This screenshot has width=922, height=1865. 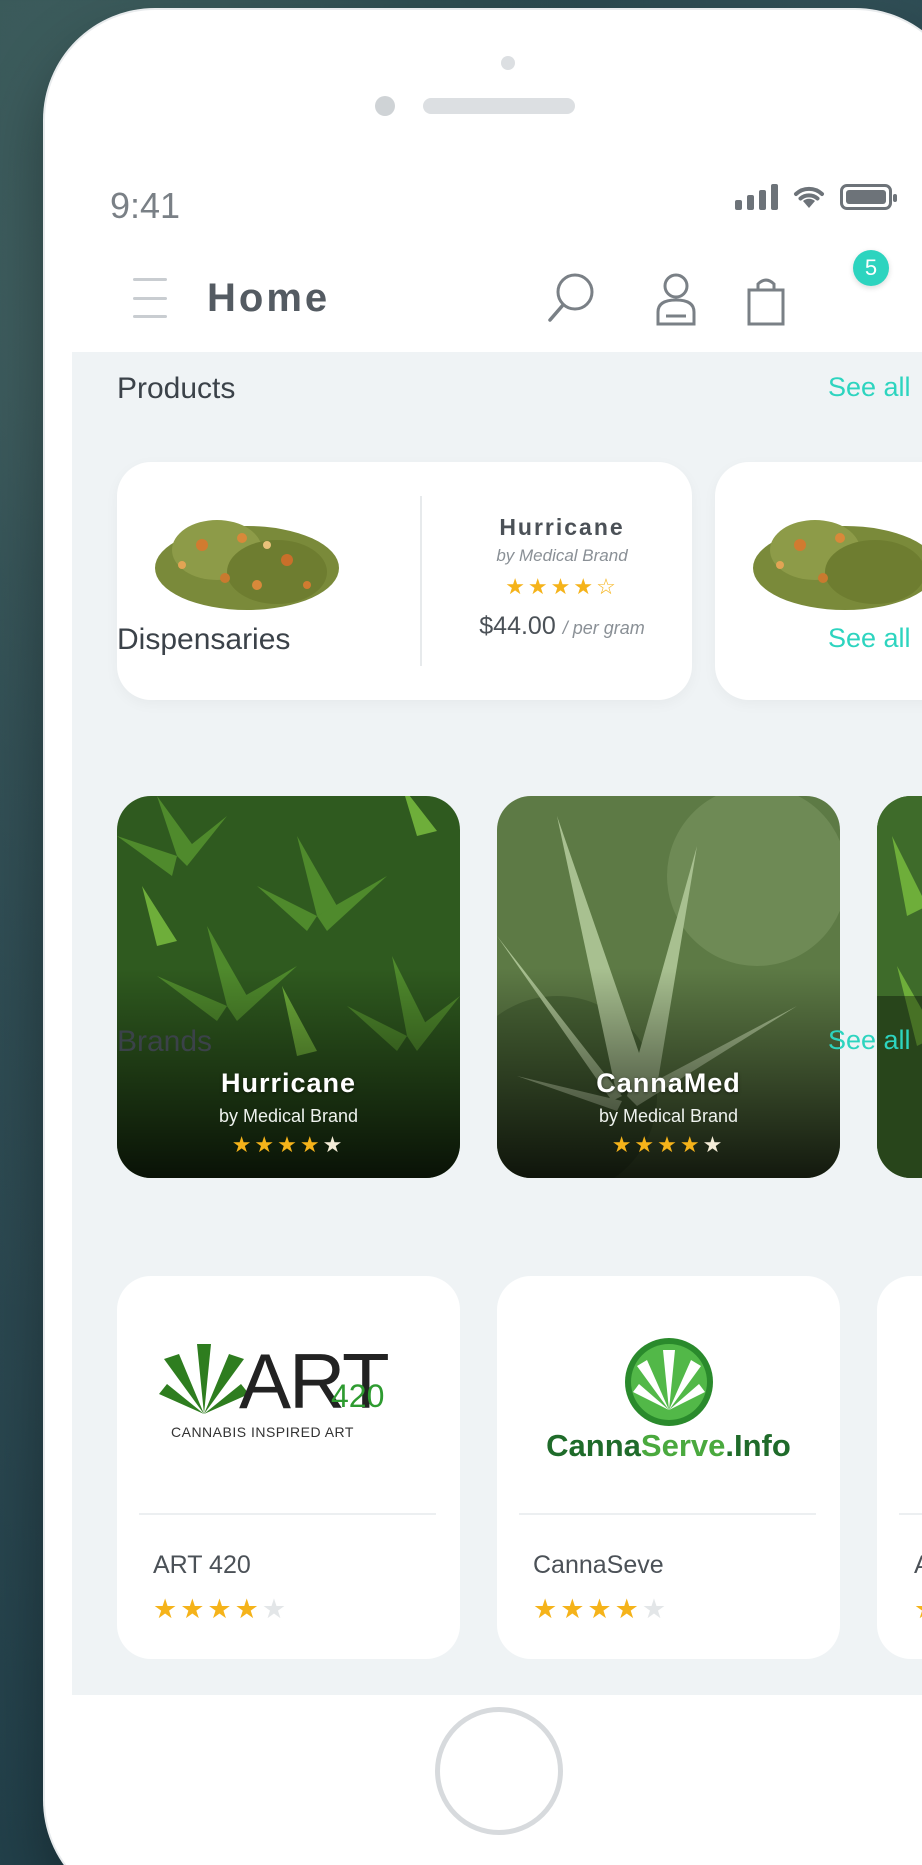 I want to click on product-card, so click(x=818, y=581).